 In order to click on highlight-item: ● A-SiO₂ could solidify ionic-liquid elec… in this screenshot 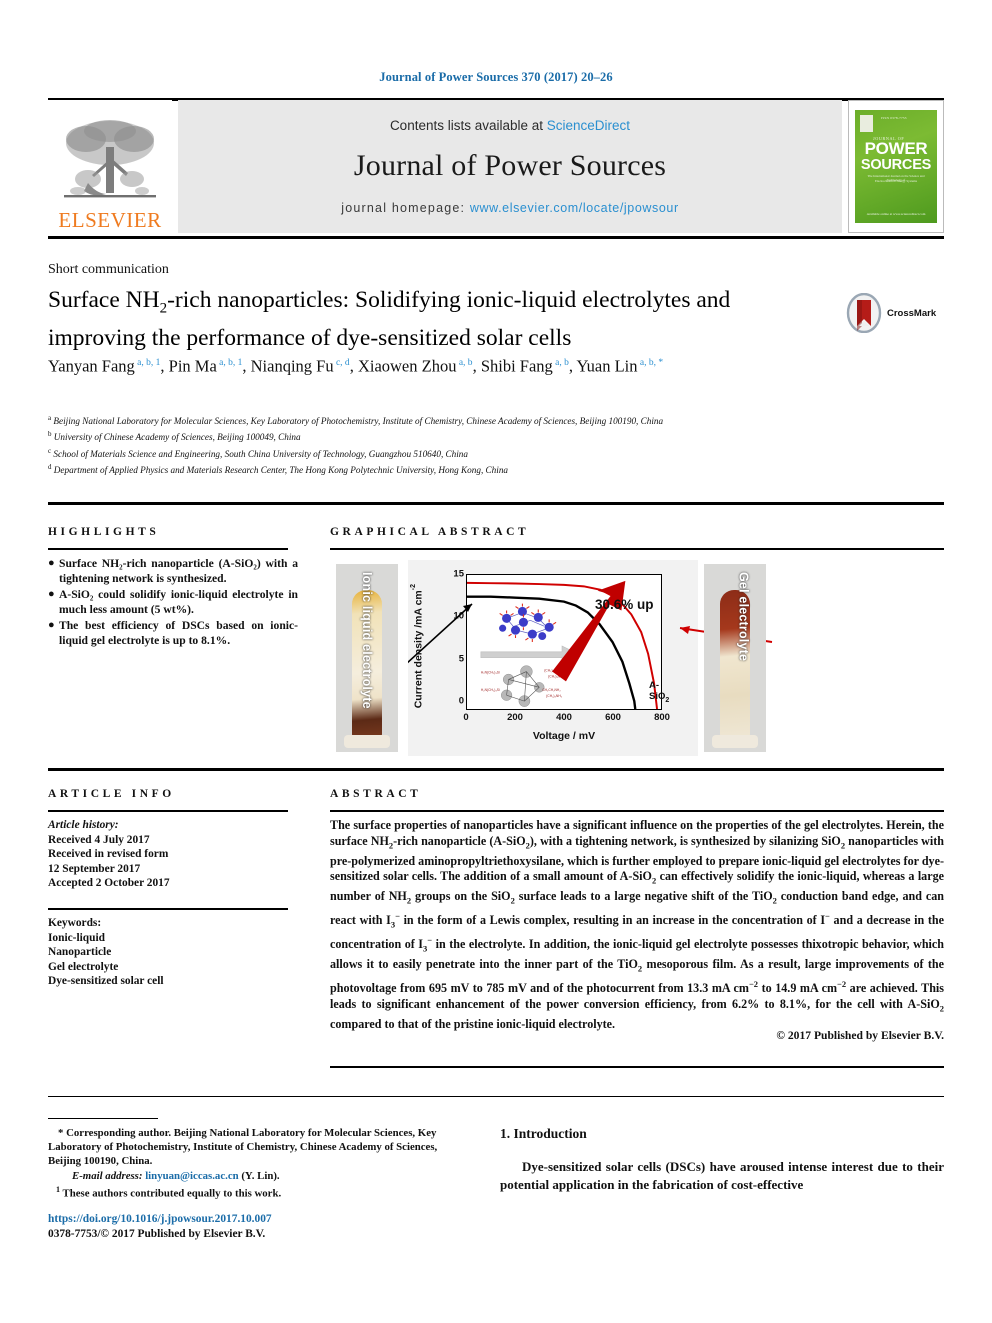, I will do `click(173, 602)`.